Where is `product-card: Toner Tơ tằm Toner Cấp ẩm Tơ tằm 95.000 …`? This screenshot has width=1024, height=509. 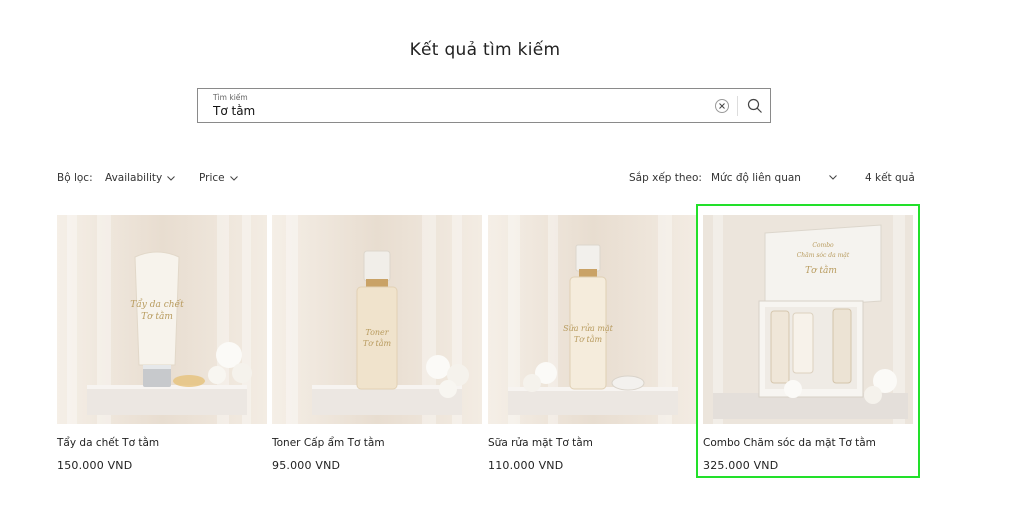 product-card: Toner Tơ tằm Toner Cấp ẩm Tơ tằm 95.000 … is located at coordinates (377, 343).